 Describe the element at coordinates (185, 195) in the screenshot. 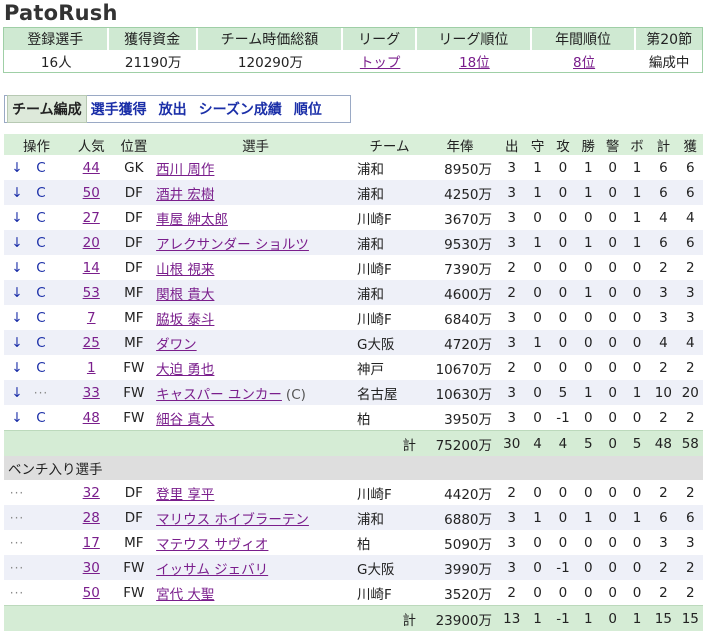

I see `player-name-link: 酒井 宏樹` at that location.